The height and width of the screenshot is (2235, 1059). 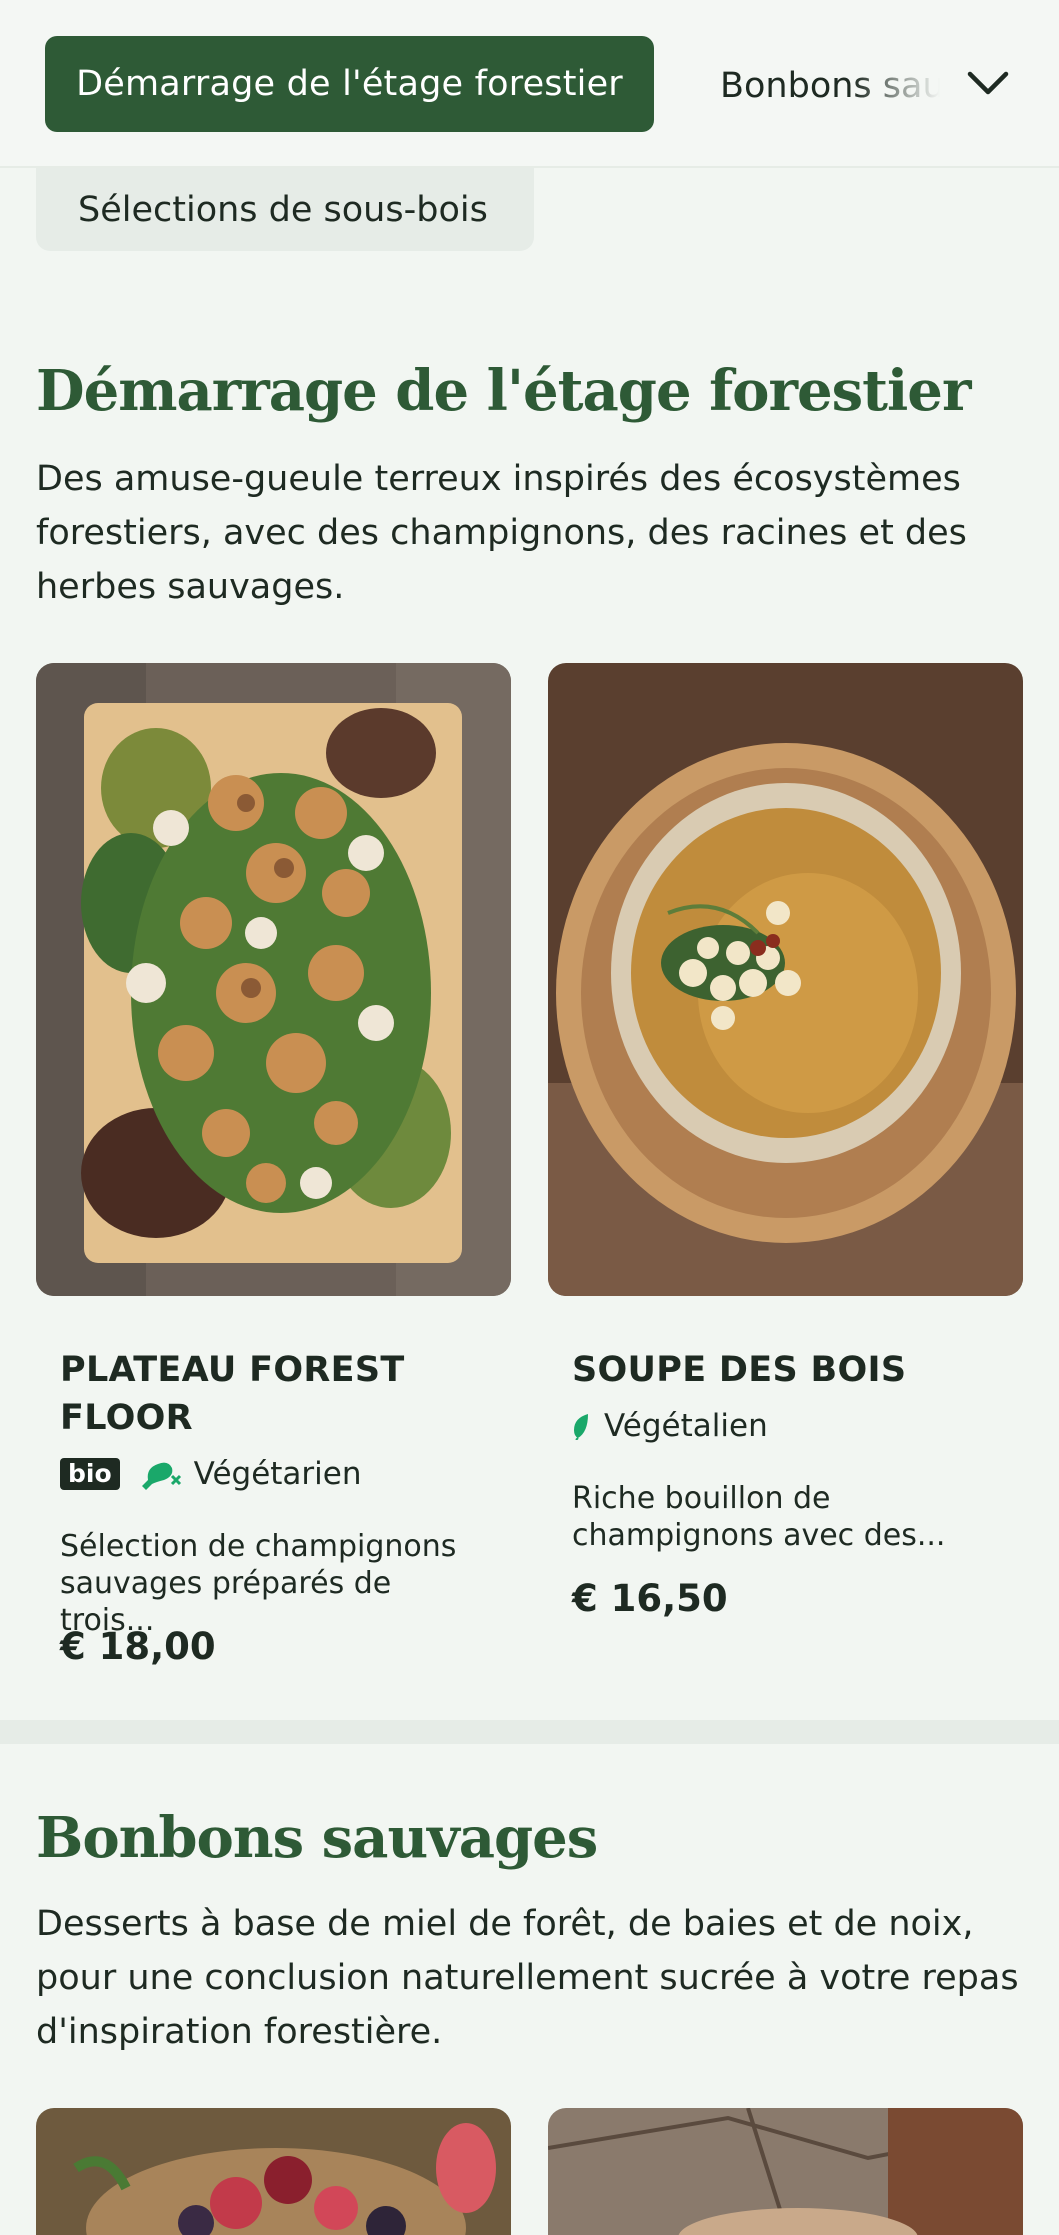 I want to click on item-name: SOUPE DES BOIS, so click(x=787, y=1370).